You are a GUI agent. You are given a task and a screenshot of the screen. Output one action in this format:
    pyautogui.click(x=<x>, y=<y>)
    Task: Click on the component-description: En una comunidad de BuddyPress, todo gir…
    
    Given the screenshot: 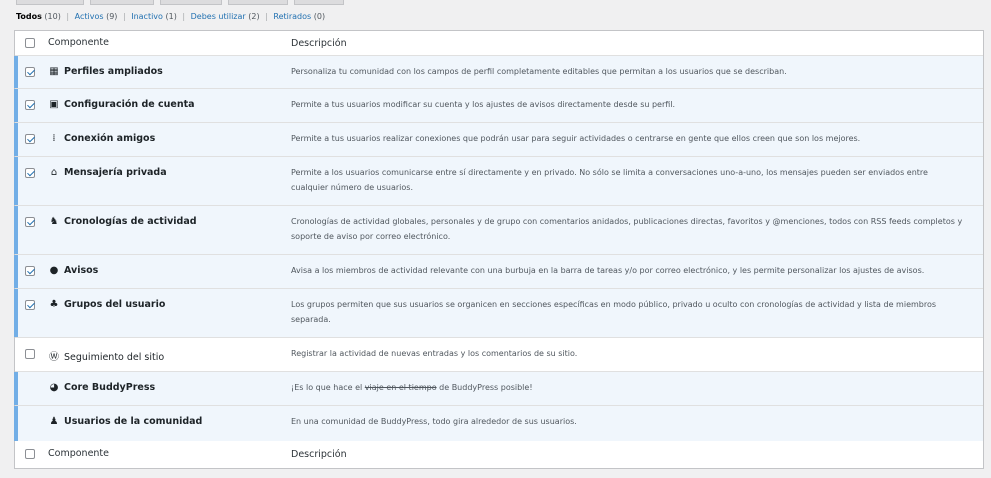 What is the action you would take?
    pyautogui.click(x=434, y=421)
    